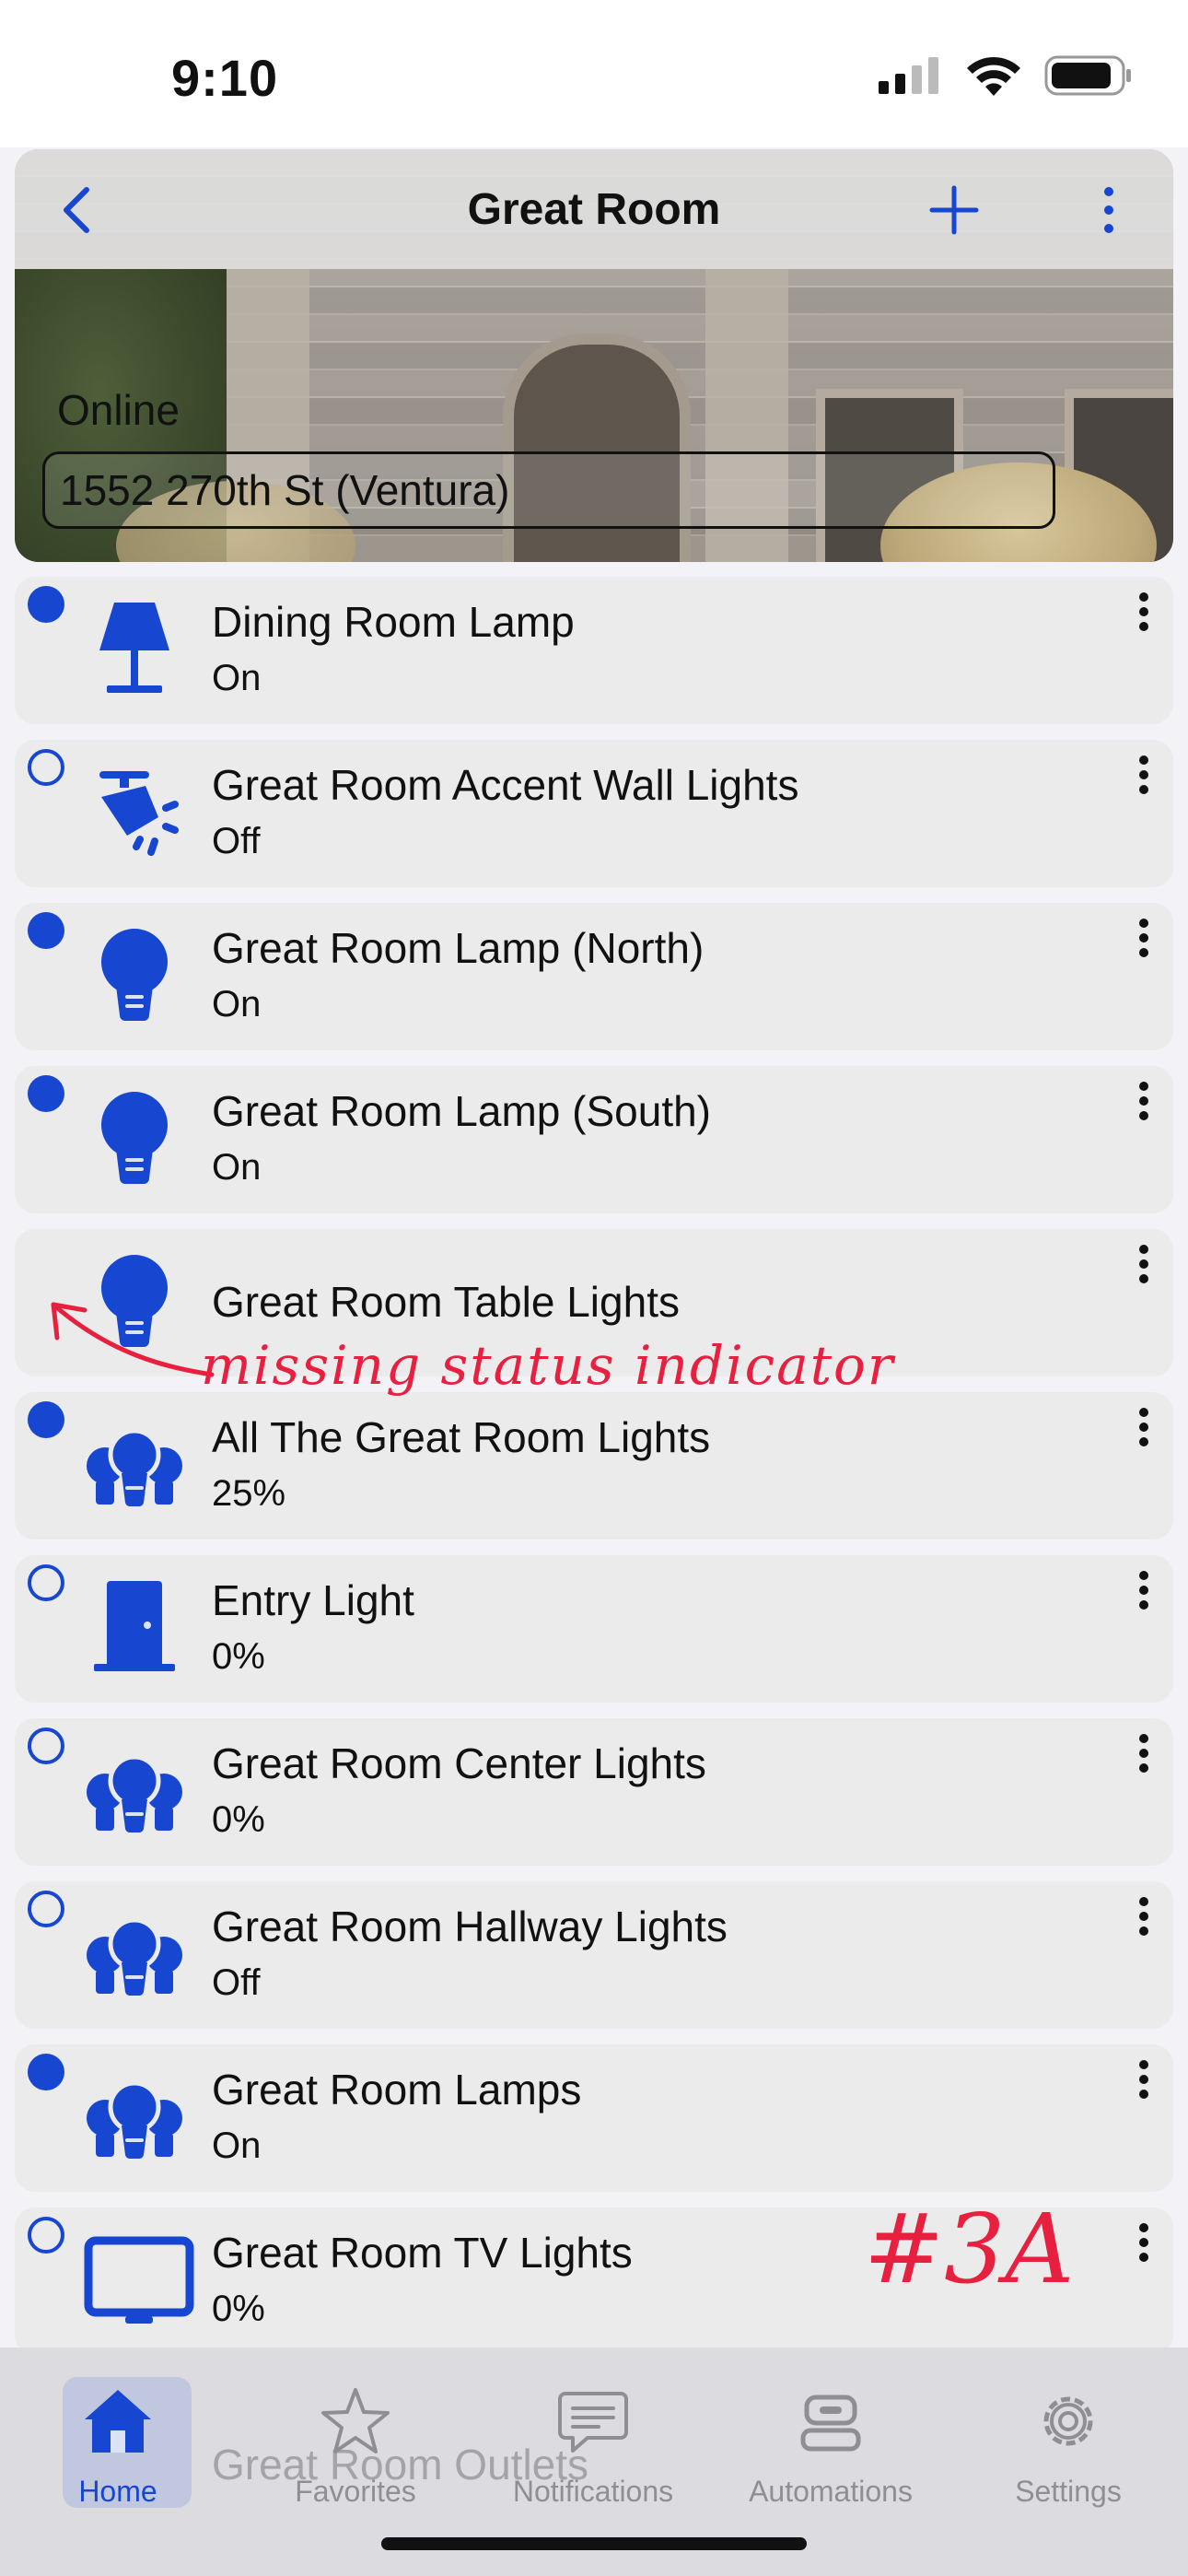 The width and height of the screenshot is (1188, 2576). I want to click on device-name: All The Great Room Lights, so click(461, 1437).